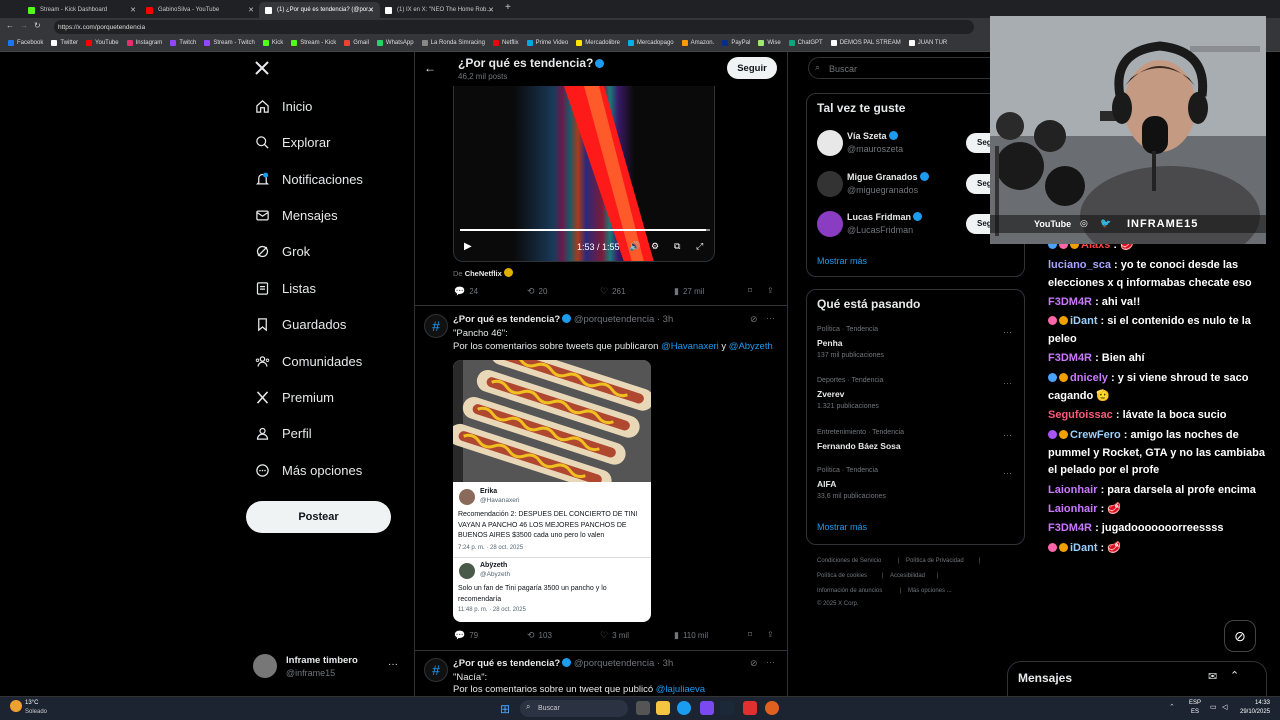 The width and height of the screenshot is (1280, 720). What do you see at coordinates (1224, 707) in the screenshot?
I see `volume-icon: ◁` at bounding box center [1224, 707].